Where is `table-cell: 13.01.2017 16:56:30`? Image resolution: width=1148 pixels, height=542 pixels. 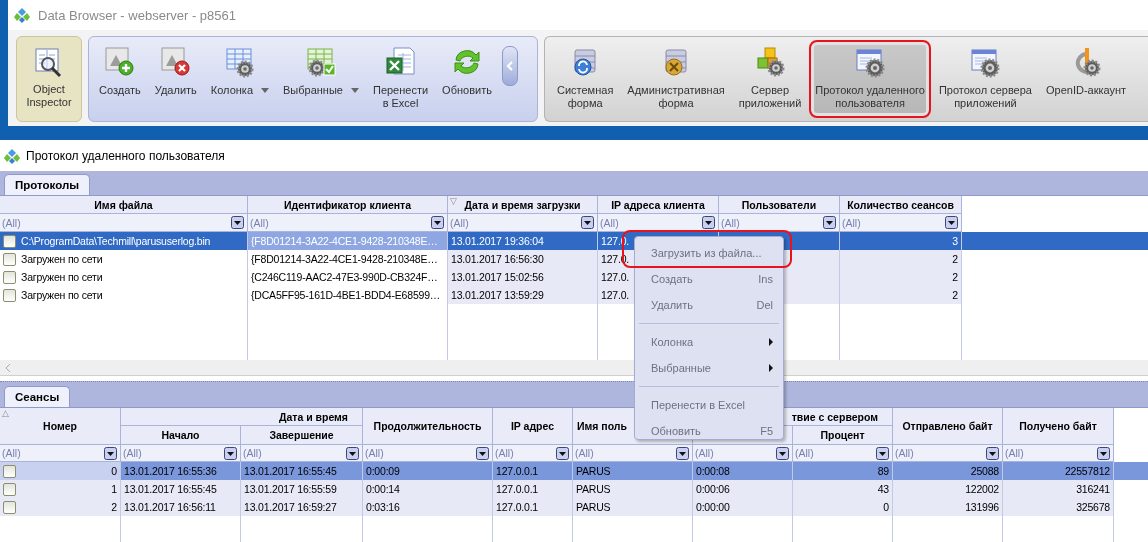 table-cell: 13.01.2017 16:56:30 is located at coordinates (523, 259).